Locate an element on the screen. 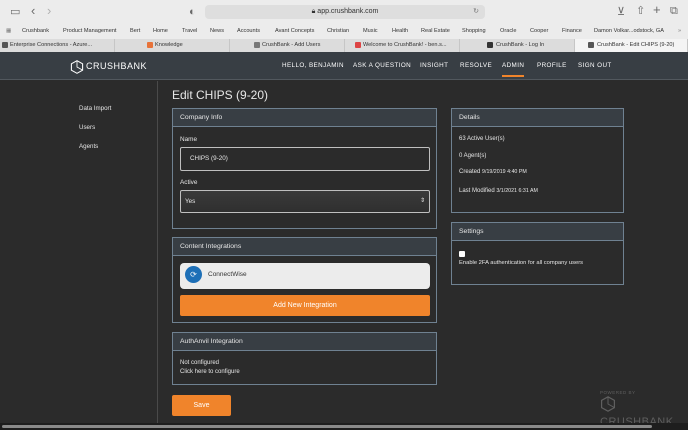 This screenshot has height=430, width=688. created-row: Created 9/19/2019 4:40 PM is located at coordinates (493, 172).